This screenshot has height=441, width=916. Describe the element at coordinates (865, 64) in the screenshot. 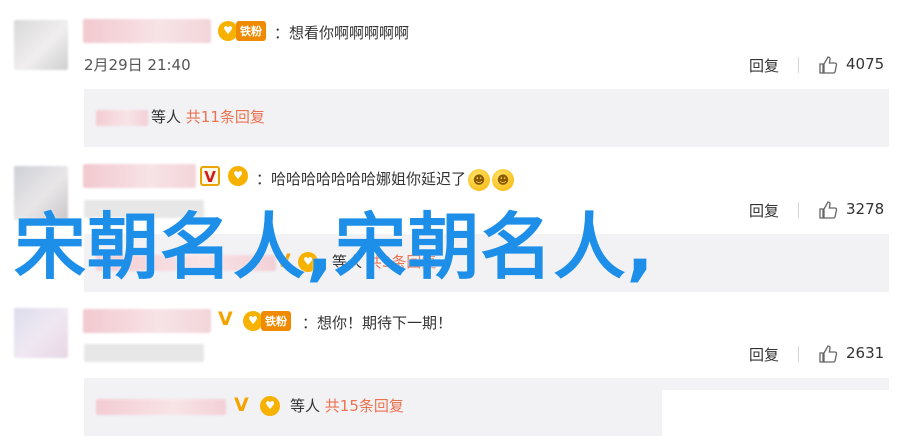

I see `like-count: 4075` at that location.